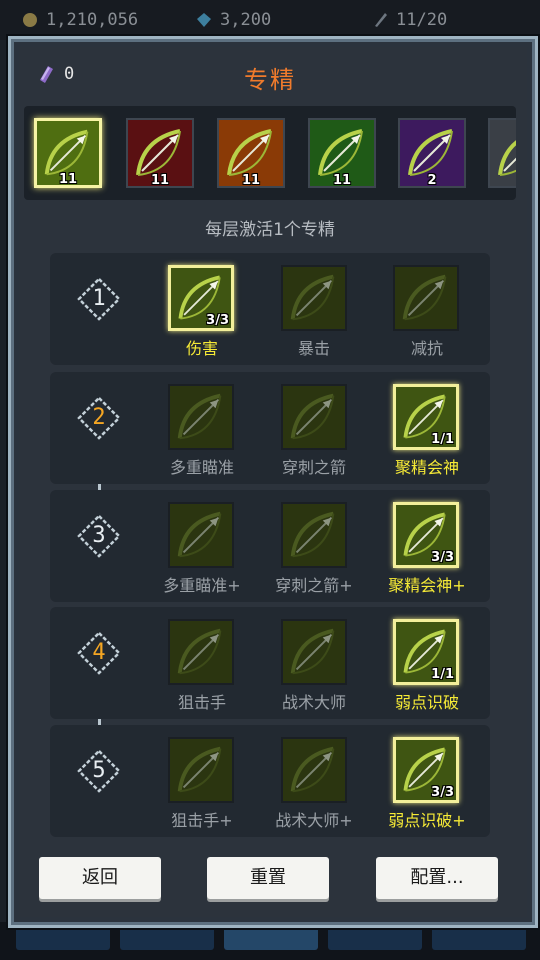  I want to click on talent-name: 多重瞄准+, so click(202, 585).